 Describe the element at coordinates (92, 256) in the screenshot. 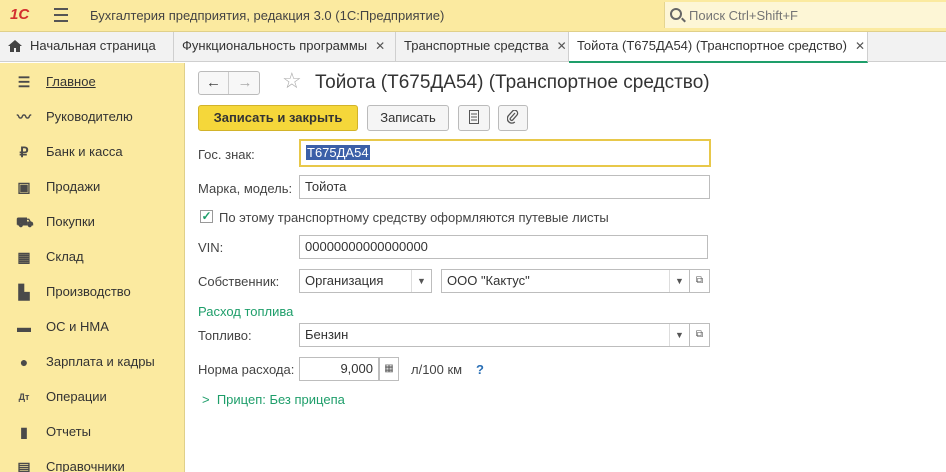

I see `sidebar-item-warehouse: ▦ Склад` at that location.